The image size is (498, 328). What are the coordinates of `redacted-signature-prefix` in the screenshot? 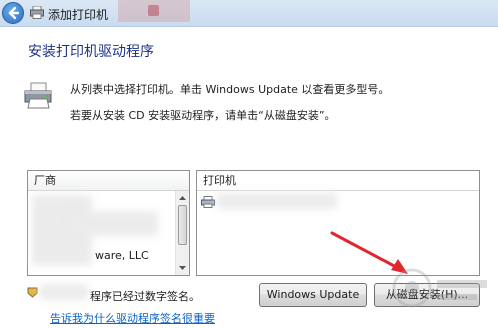 It's located at (64, 292).